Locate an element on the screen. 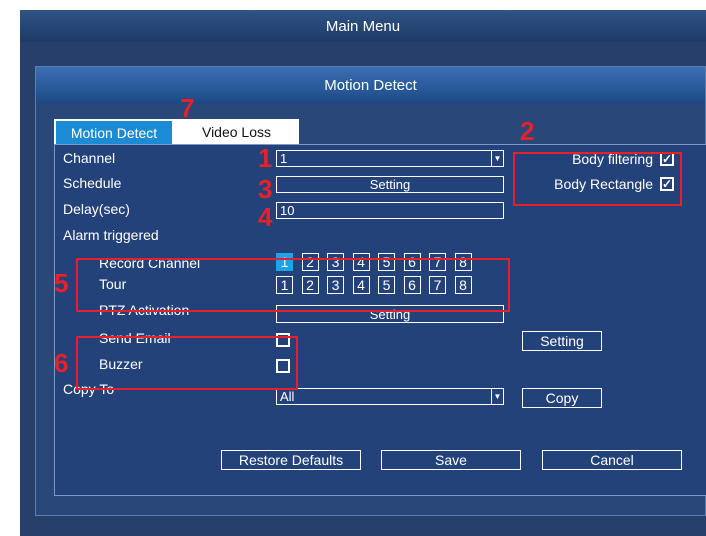  callout-number-6: 6 is located at coordinates (61, 363).